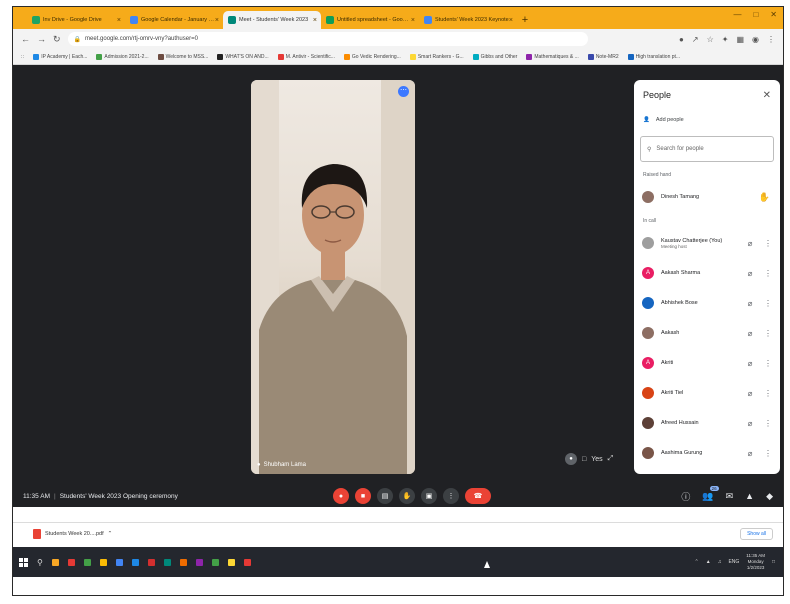 This screenshot has width=790, height=604. Describe the element at coordinates (755, 39) in the screenshot. I see `profile-icon: ◉` at that location.